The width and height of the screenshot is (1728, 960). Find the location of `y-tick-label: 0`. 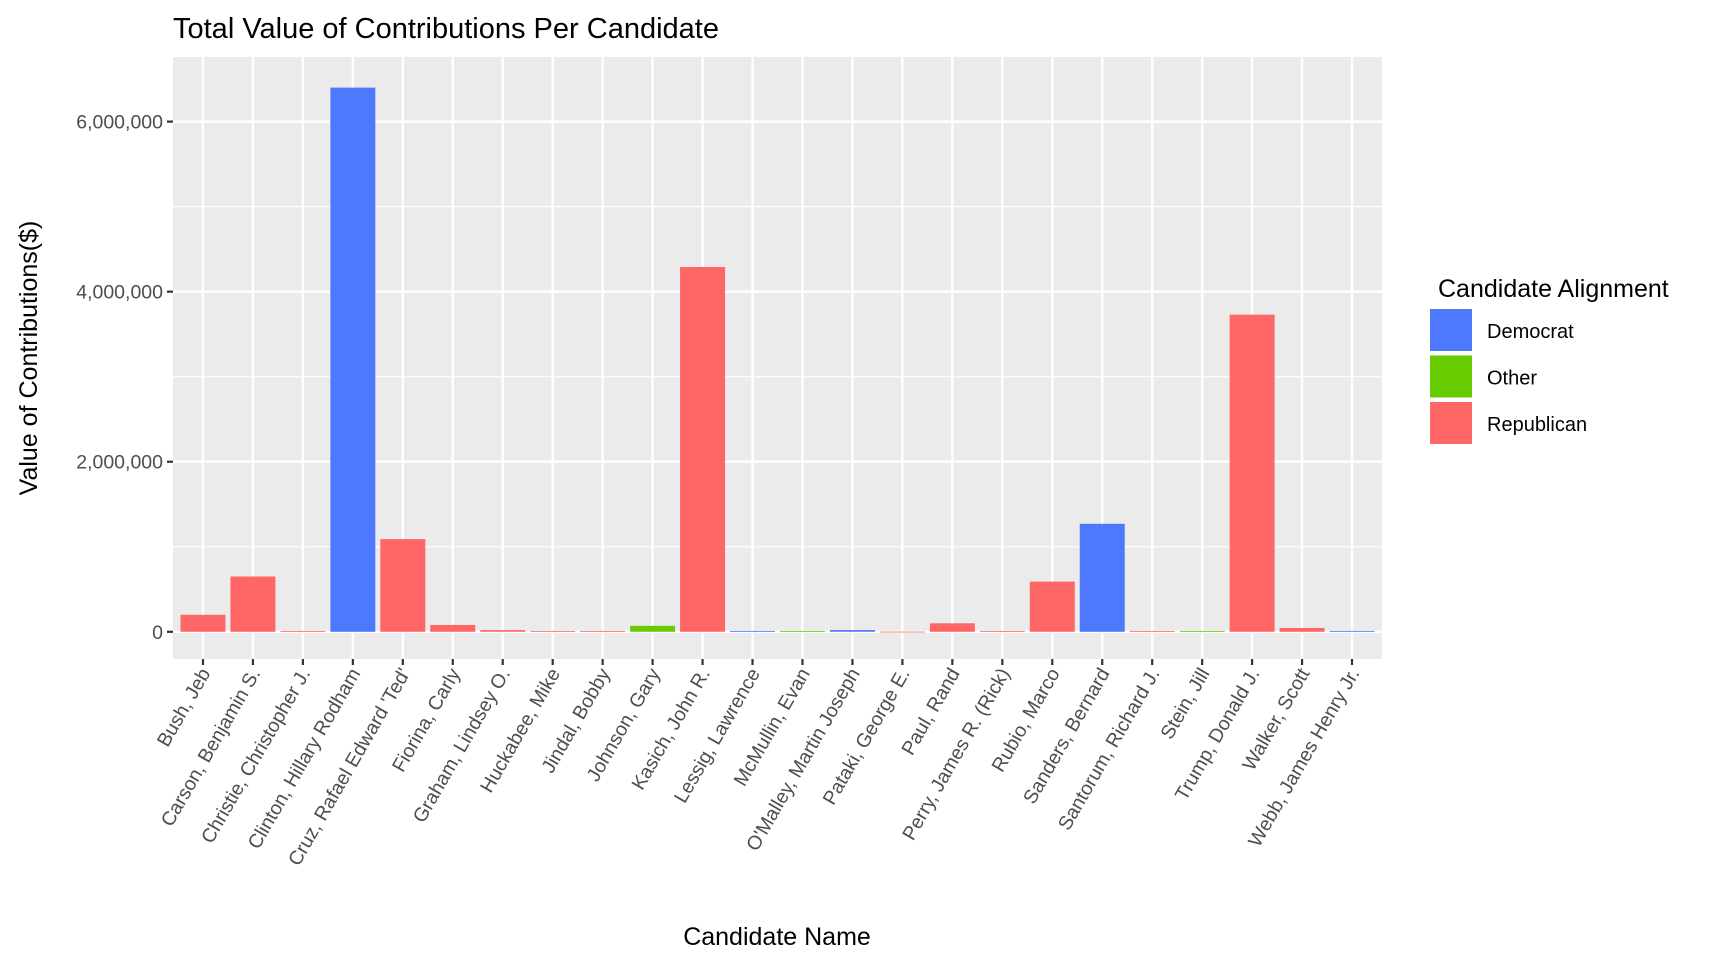

y-tick-label: 0 is located at coordinates (157, 633).